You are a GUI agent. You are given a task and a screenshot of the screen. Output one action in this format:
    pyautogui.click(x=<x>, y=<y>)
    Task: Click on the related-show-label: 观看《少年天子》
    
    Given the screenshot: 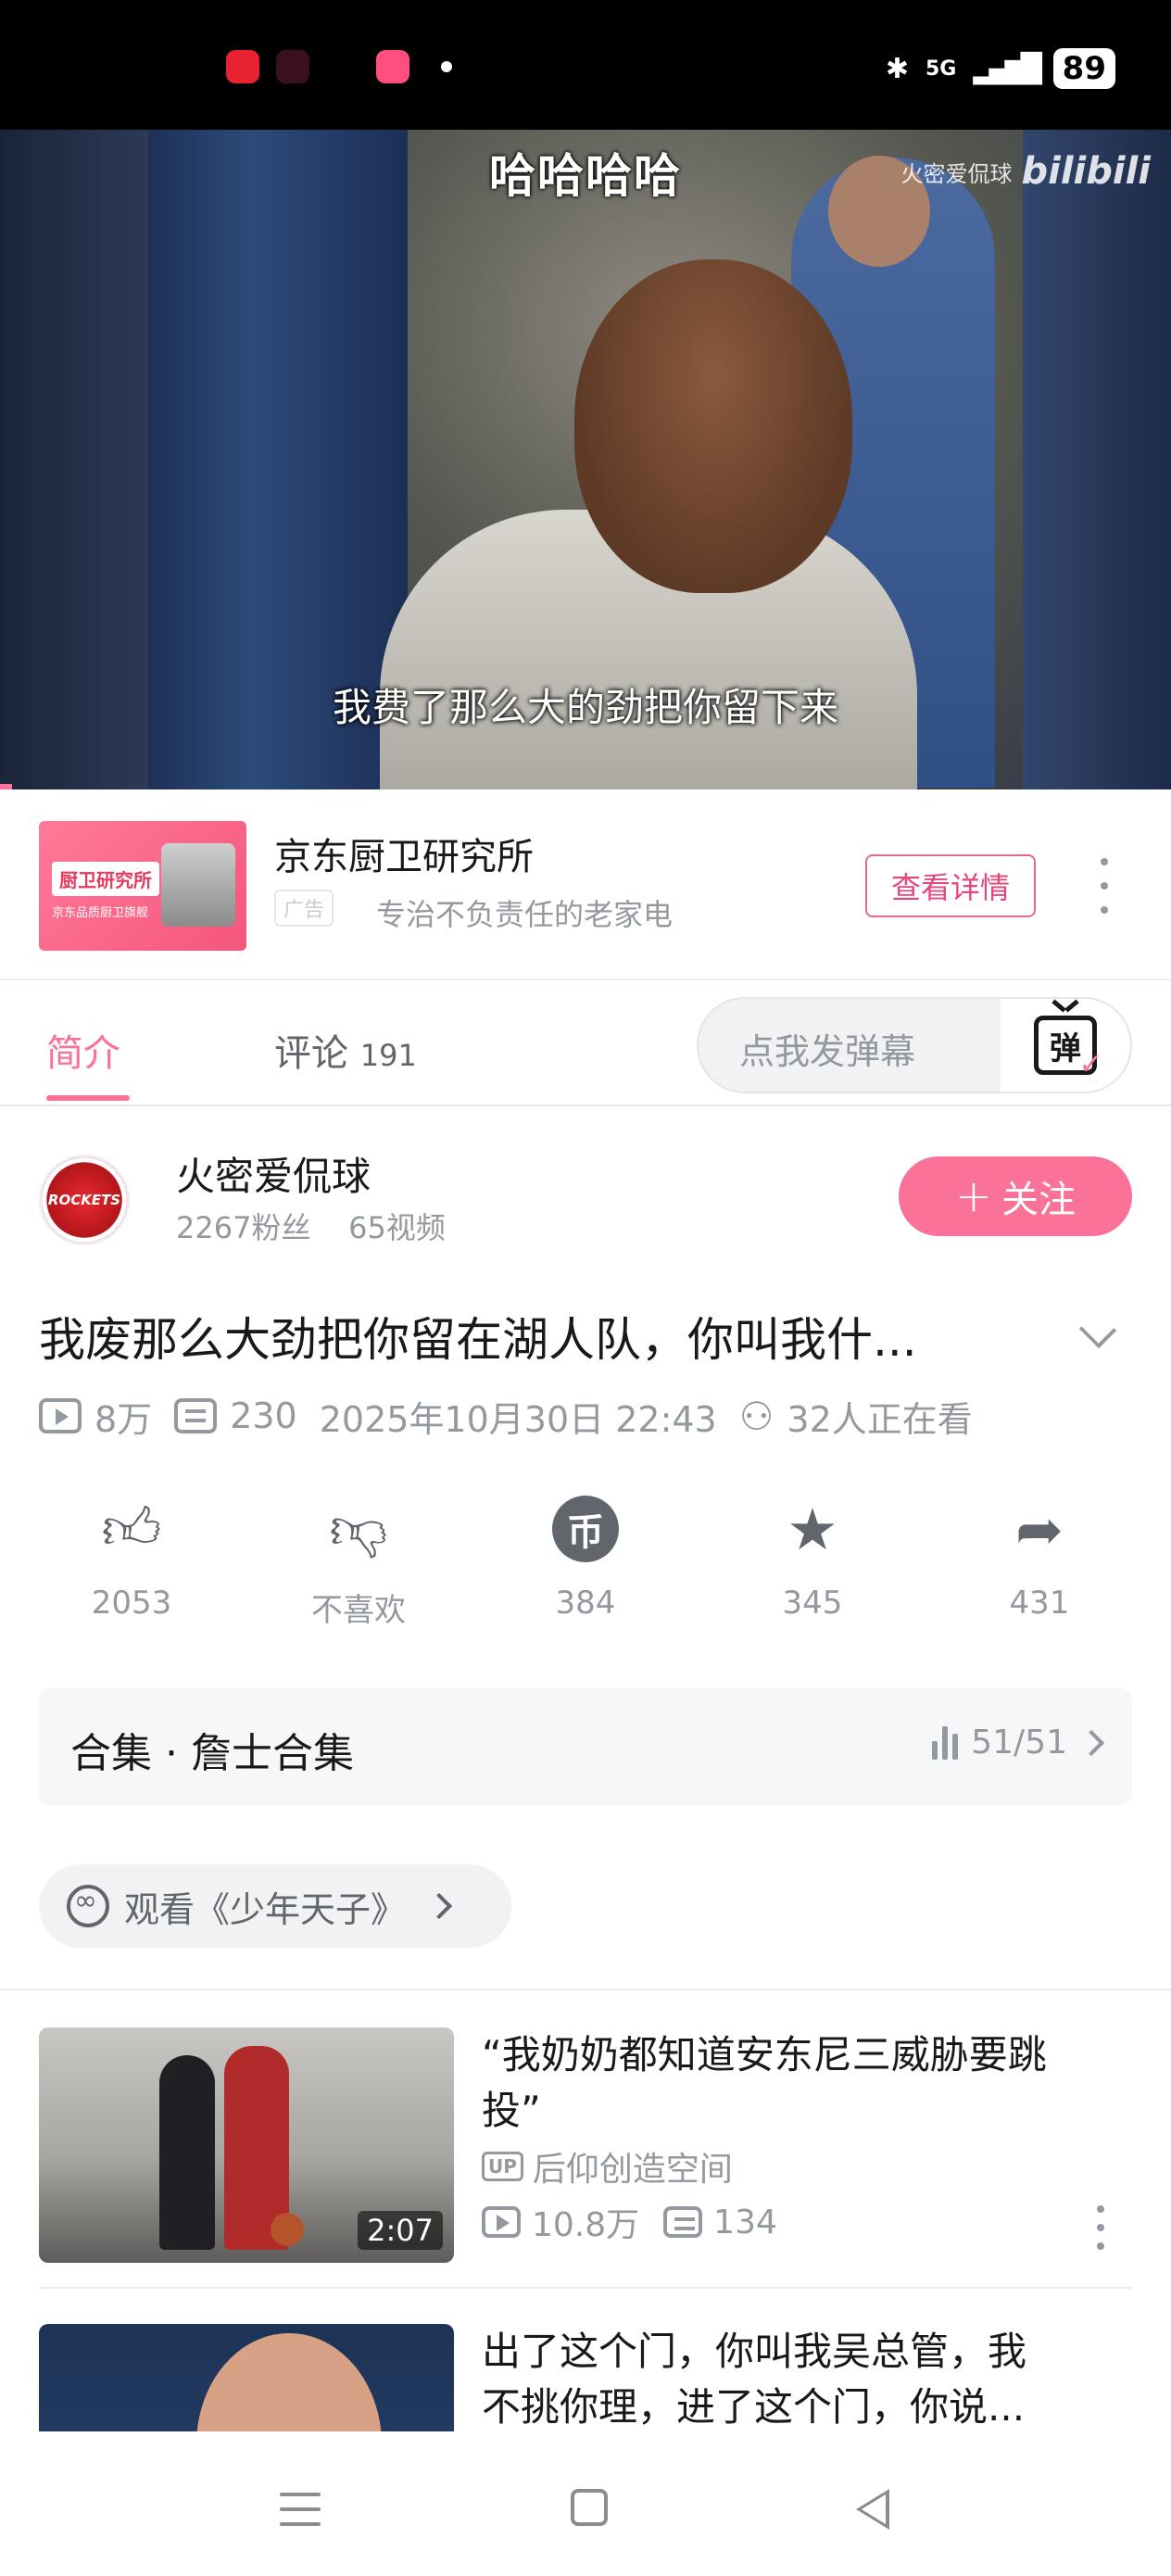 What is the action you would take?
    pyautogui.click(x=266, y=1909)
    